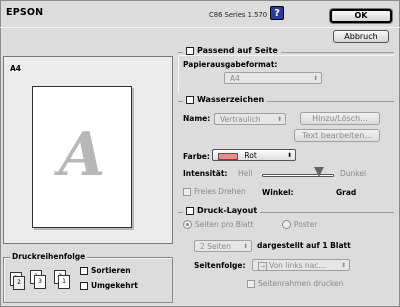 The height and width of the screenshot is (307, 400). What do you see at coordinates (286, 224) in the screenshot?
I see `poster-radio` at bounding box center [286, 224].